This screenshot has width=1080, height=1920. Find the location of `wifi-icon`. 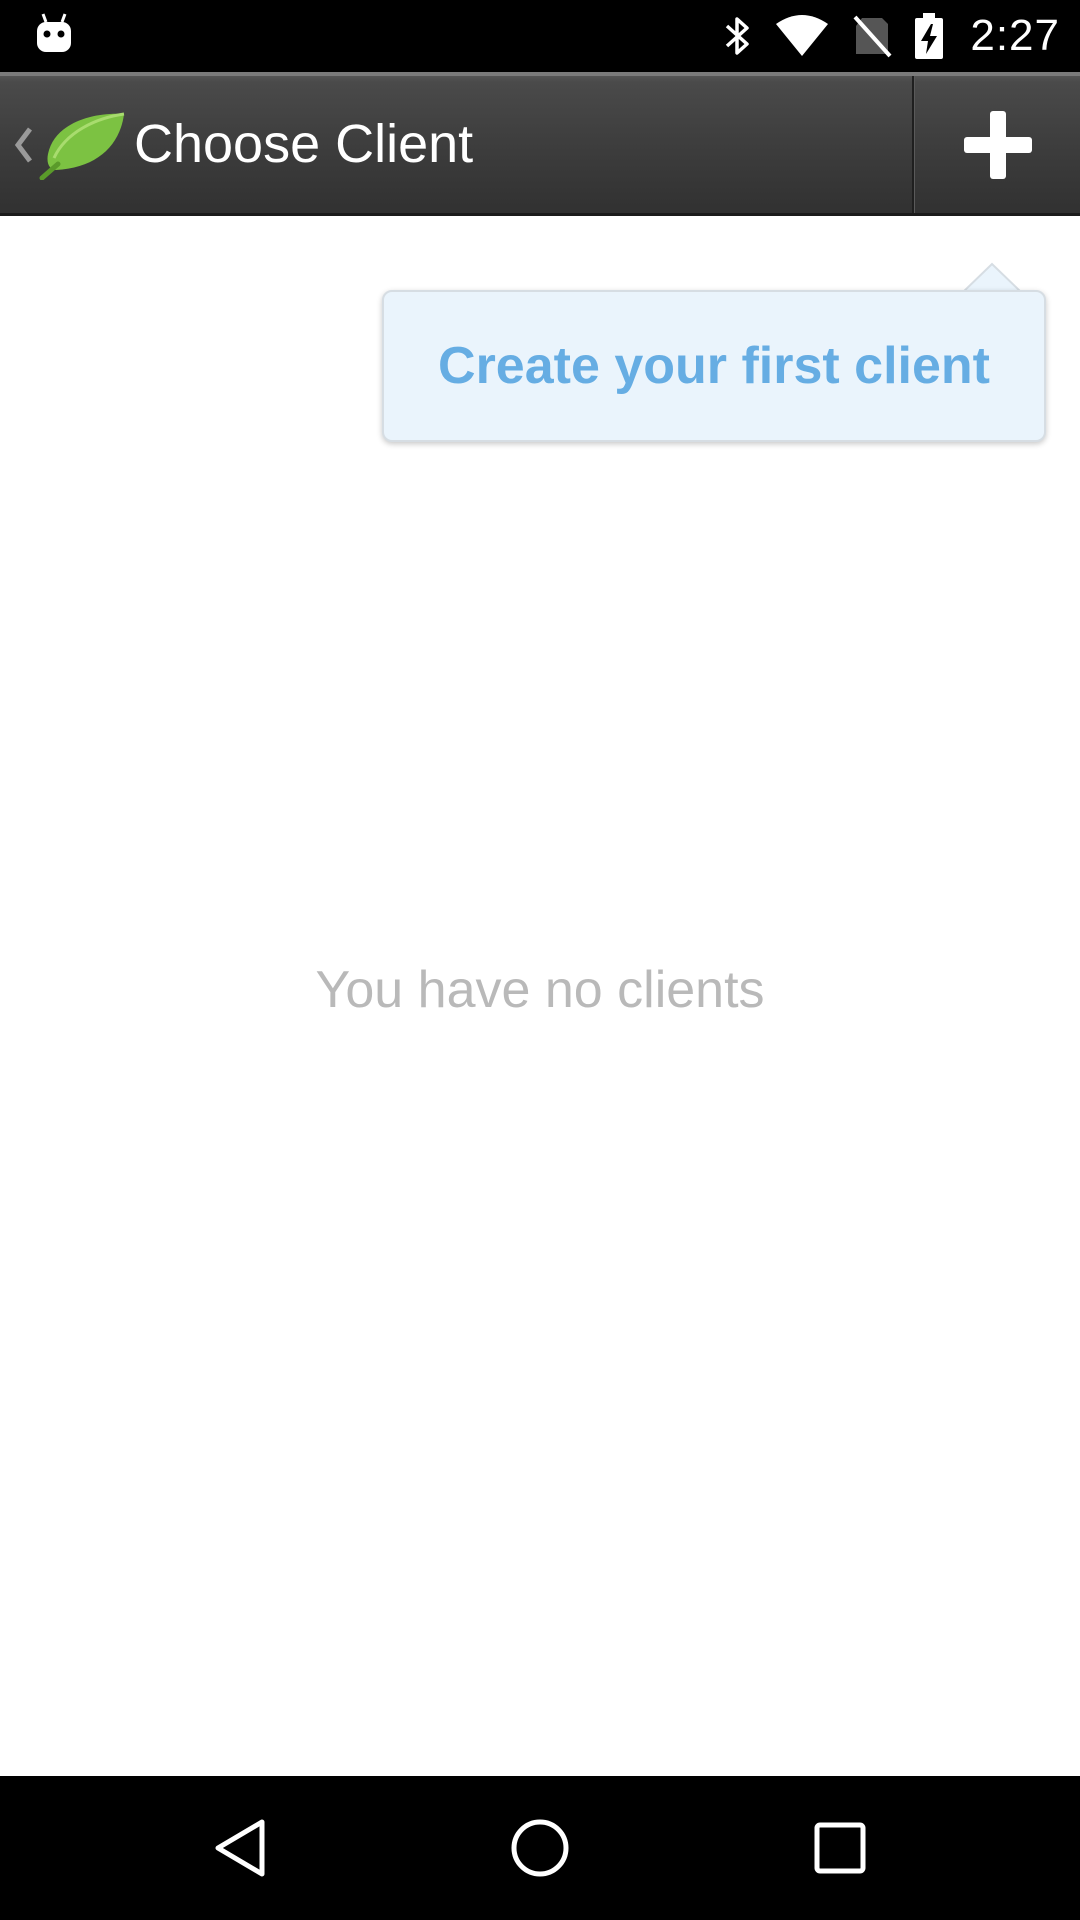

wifi-icon is located at coordinates (802, 35).